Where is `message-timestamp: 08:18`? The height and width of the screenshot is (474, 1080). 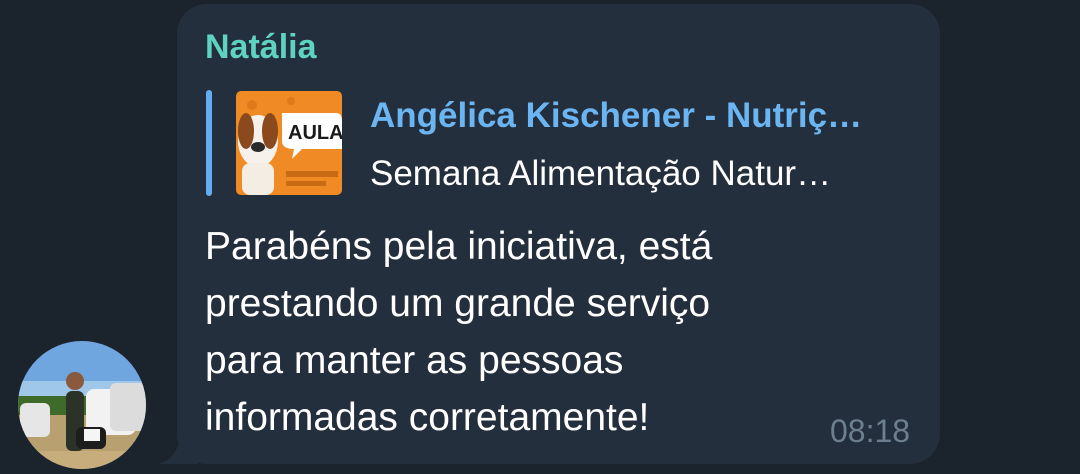
message-timestamp: 08:18 is located at coordinates (870, 431).